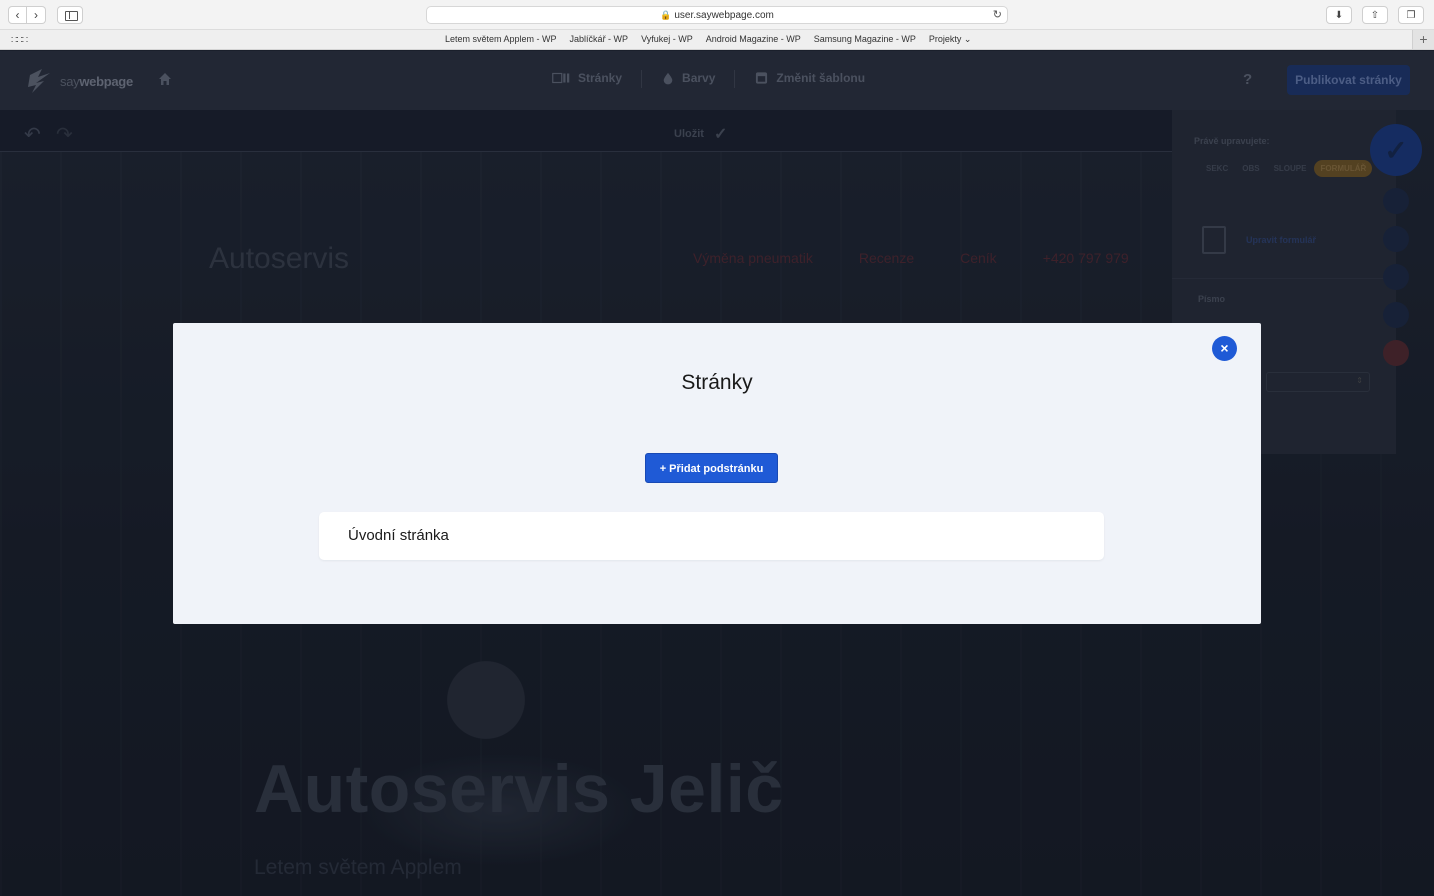 Image resolution: width=1434 pixels, height=896 pixels. Describe the element at coordinates (1411, 15) in the screenshot. I see `tabs-overview-icon: ❐` at that location.